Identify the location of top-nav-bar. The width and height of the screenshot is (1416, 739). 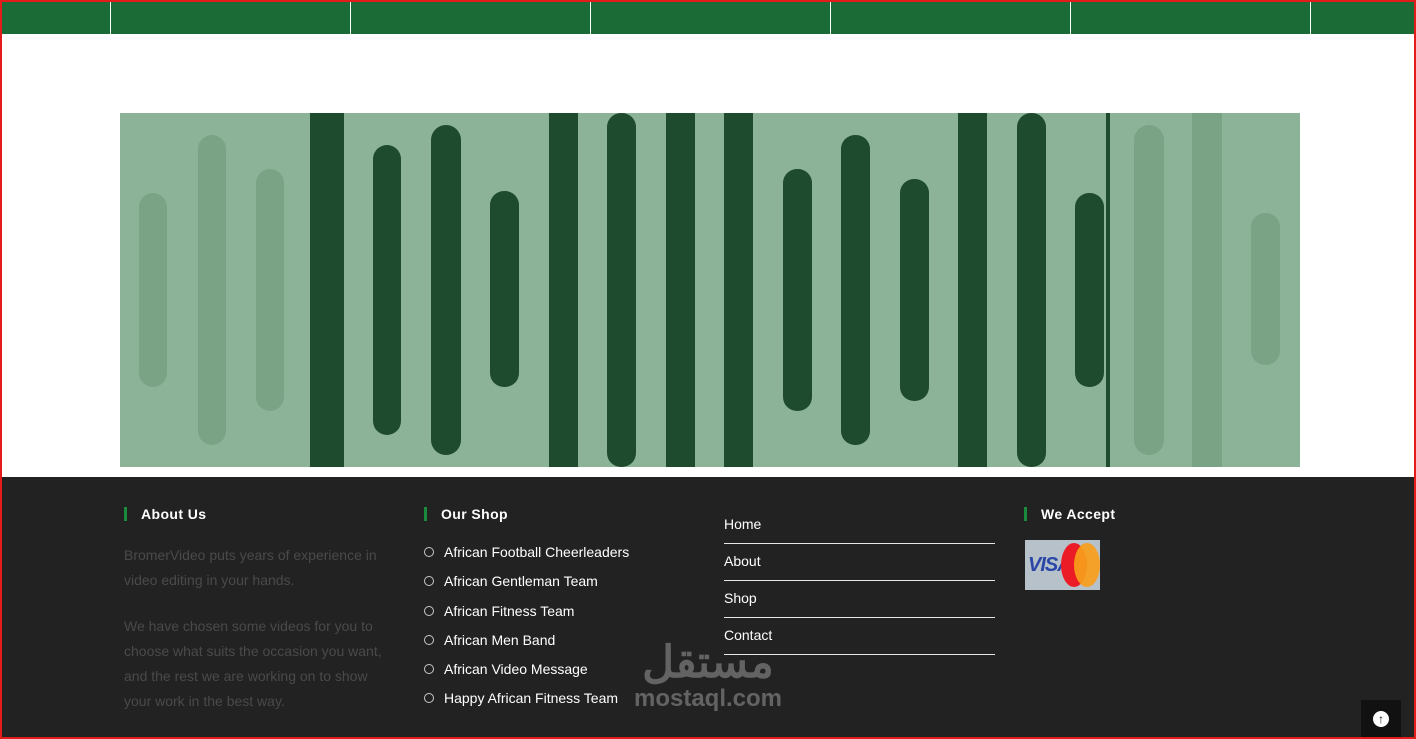
(708, 17).